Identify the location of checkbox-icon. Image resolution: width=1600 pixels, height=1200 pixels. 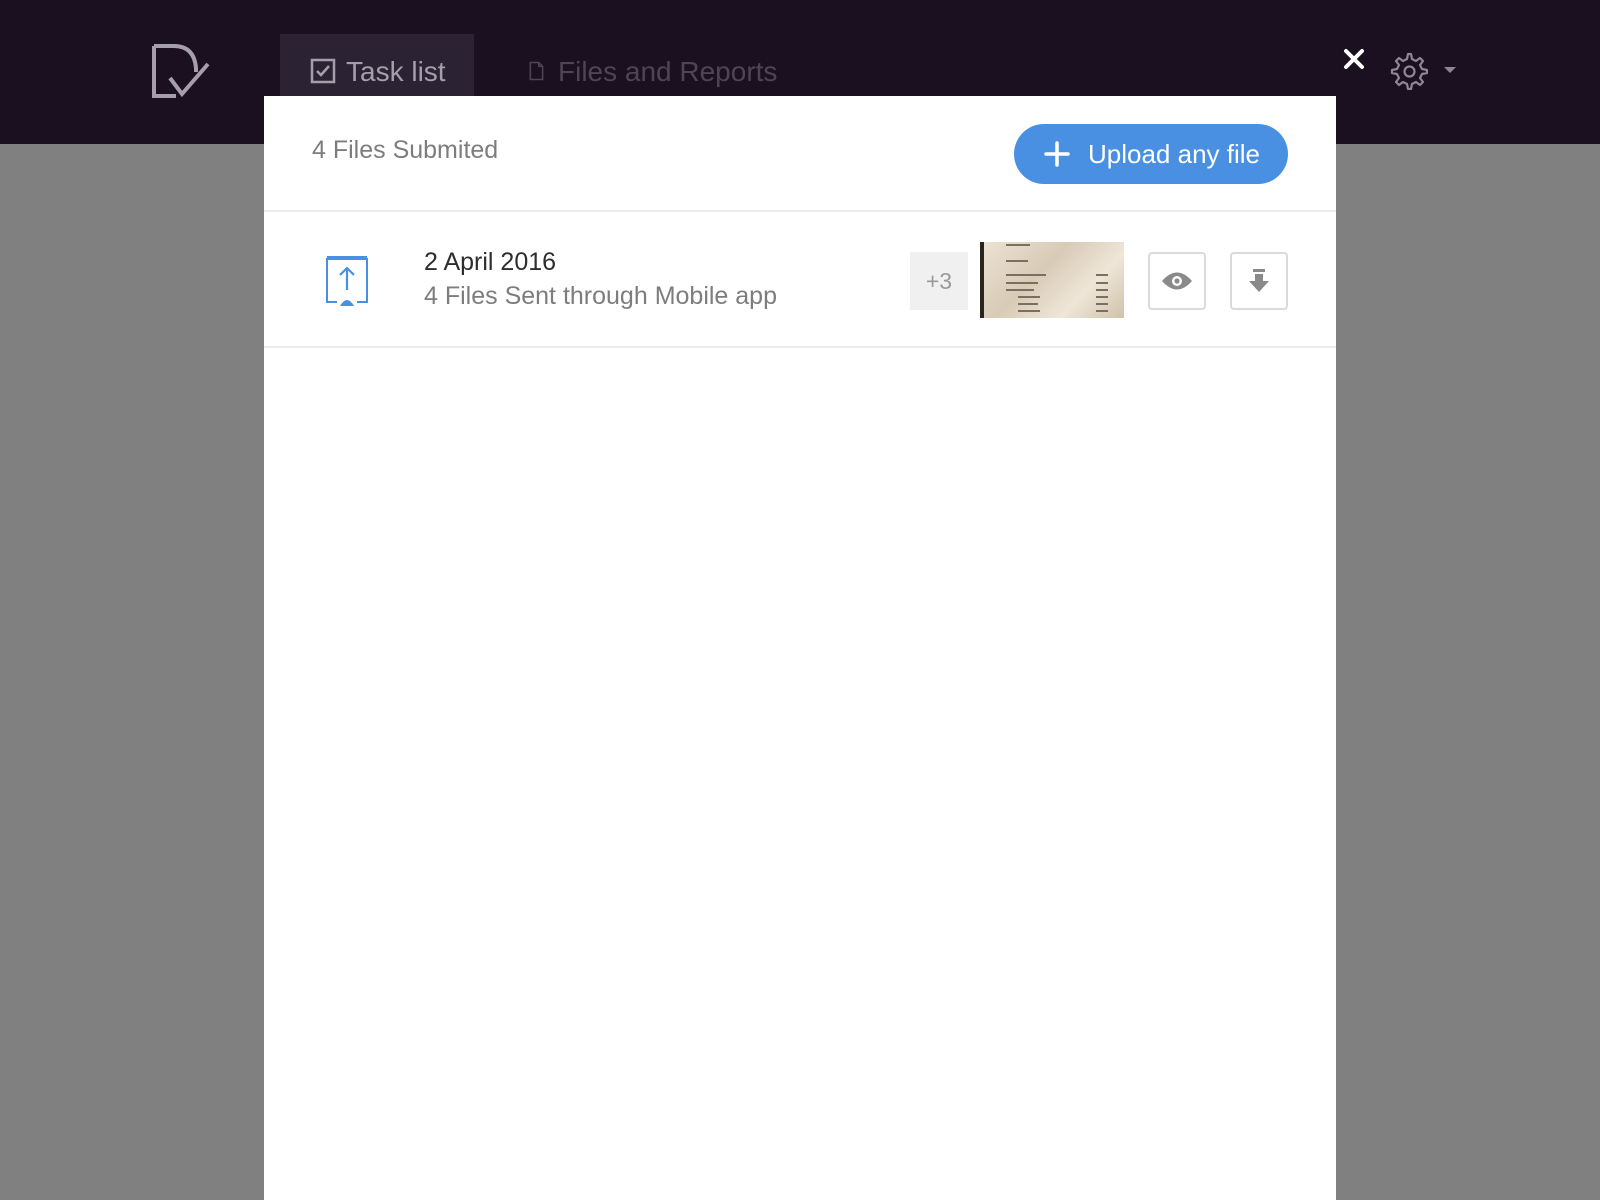
(323, 71).